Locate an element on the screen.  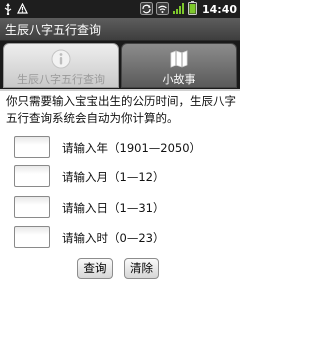
info-icon is located at coordinates (61, 59).